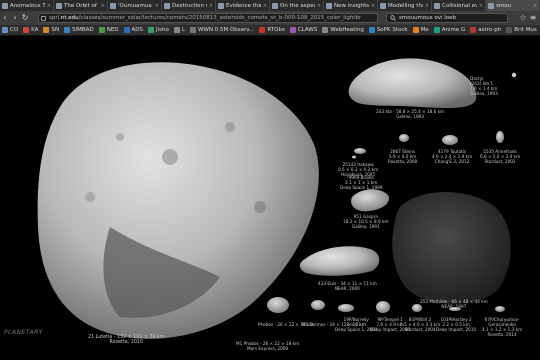 Image resolution: width=540 pixels, height=360 pixels. I want to click on tab-anomalous: Anomalous T ×, so click(27, 5).